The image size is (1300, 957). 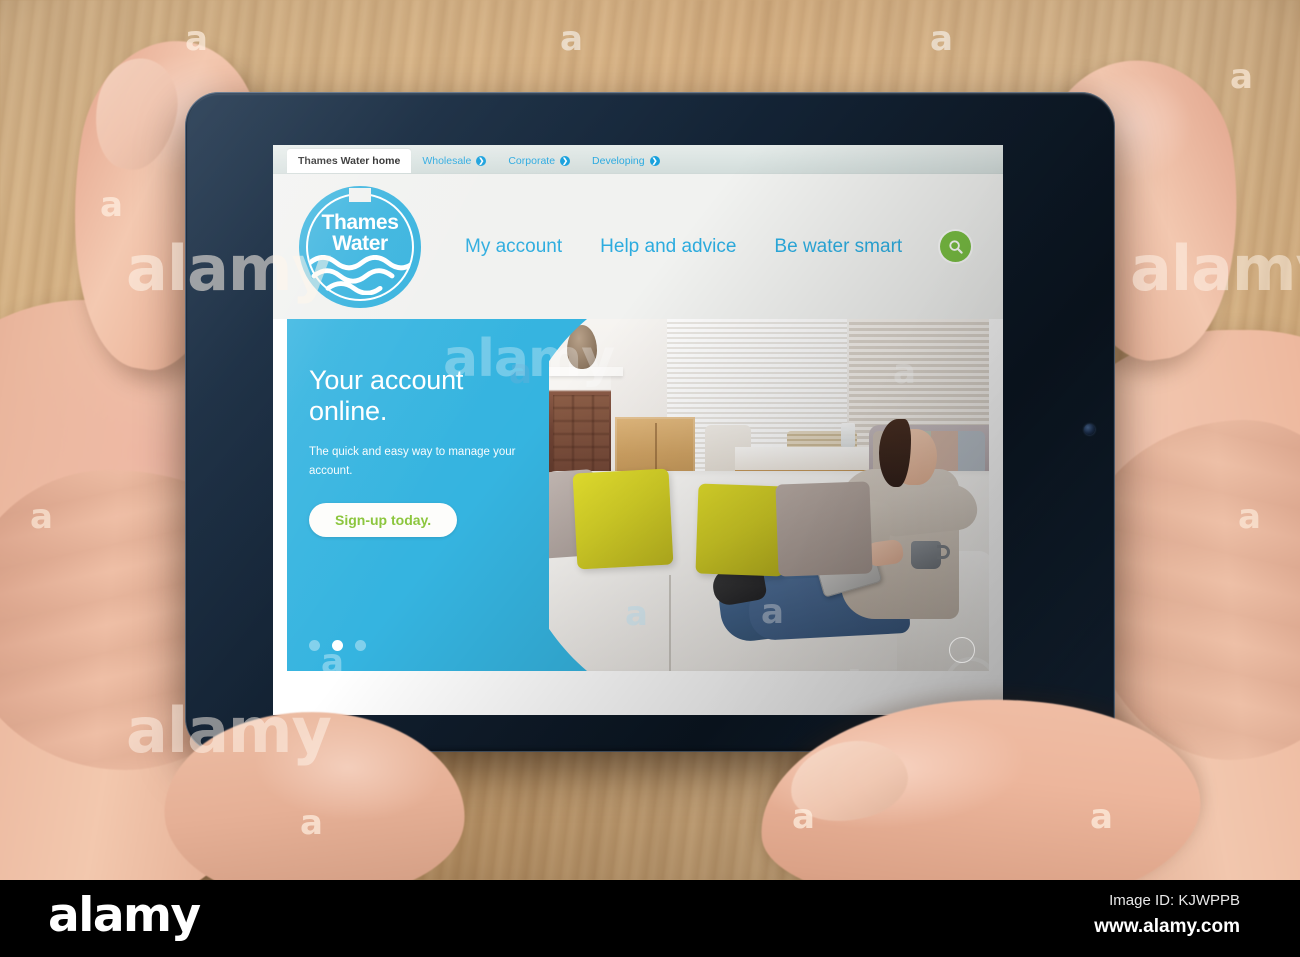 What do you see at coordinates (360, 222) in the screenshot?
I see `logo-line-1: Thames` at bounding box center [360, 222].